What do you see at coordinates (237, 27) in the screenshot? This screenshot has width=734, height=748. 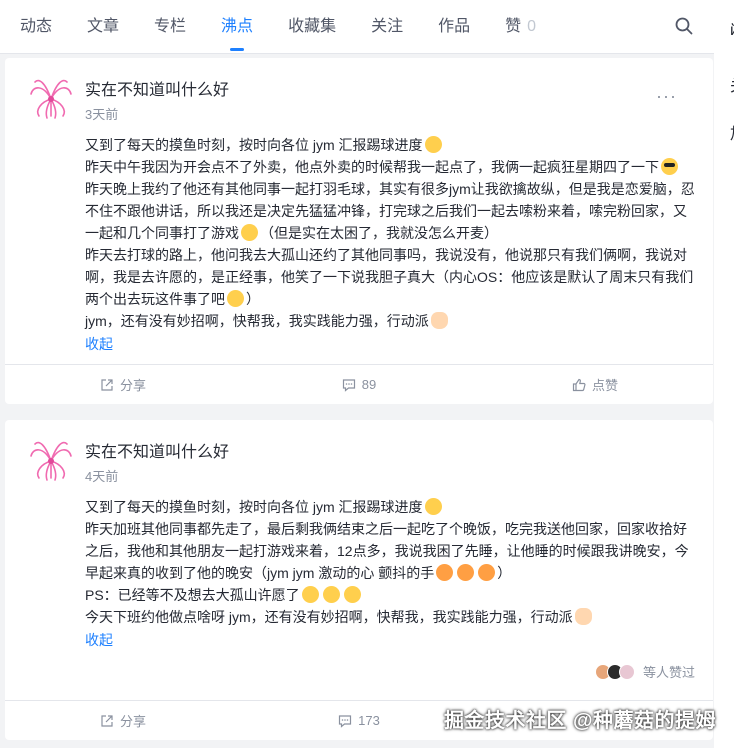 I see `tab-pins: 沸点` at bounding box center [237, 27].